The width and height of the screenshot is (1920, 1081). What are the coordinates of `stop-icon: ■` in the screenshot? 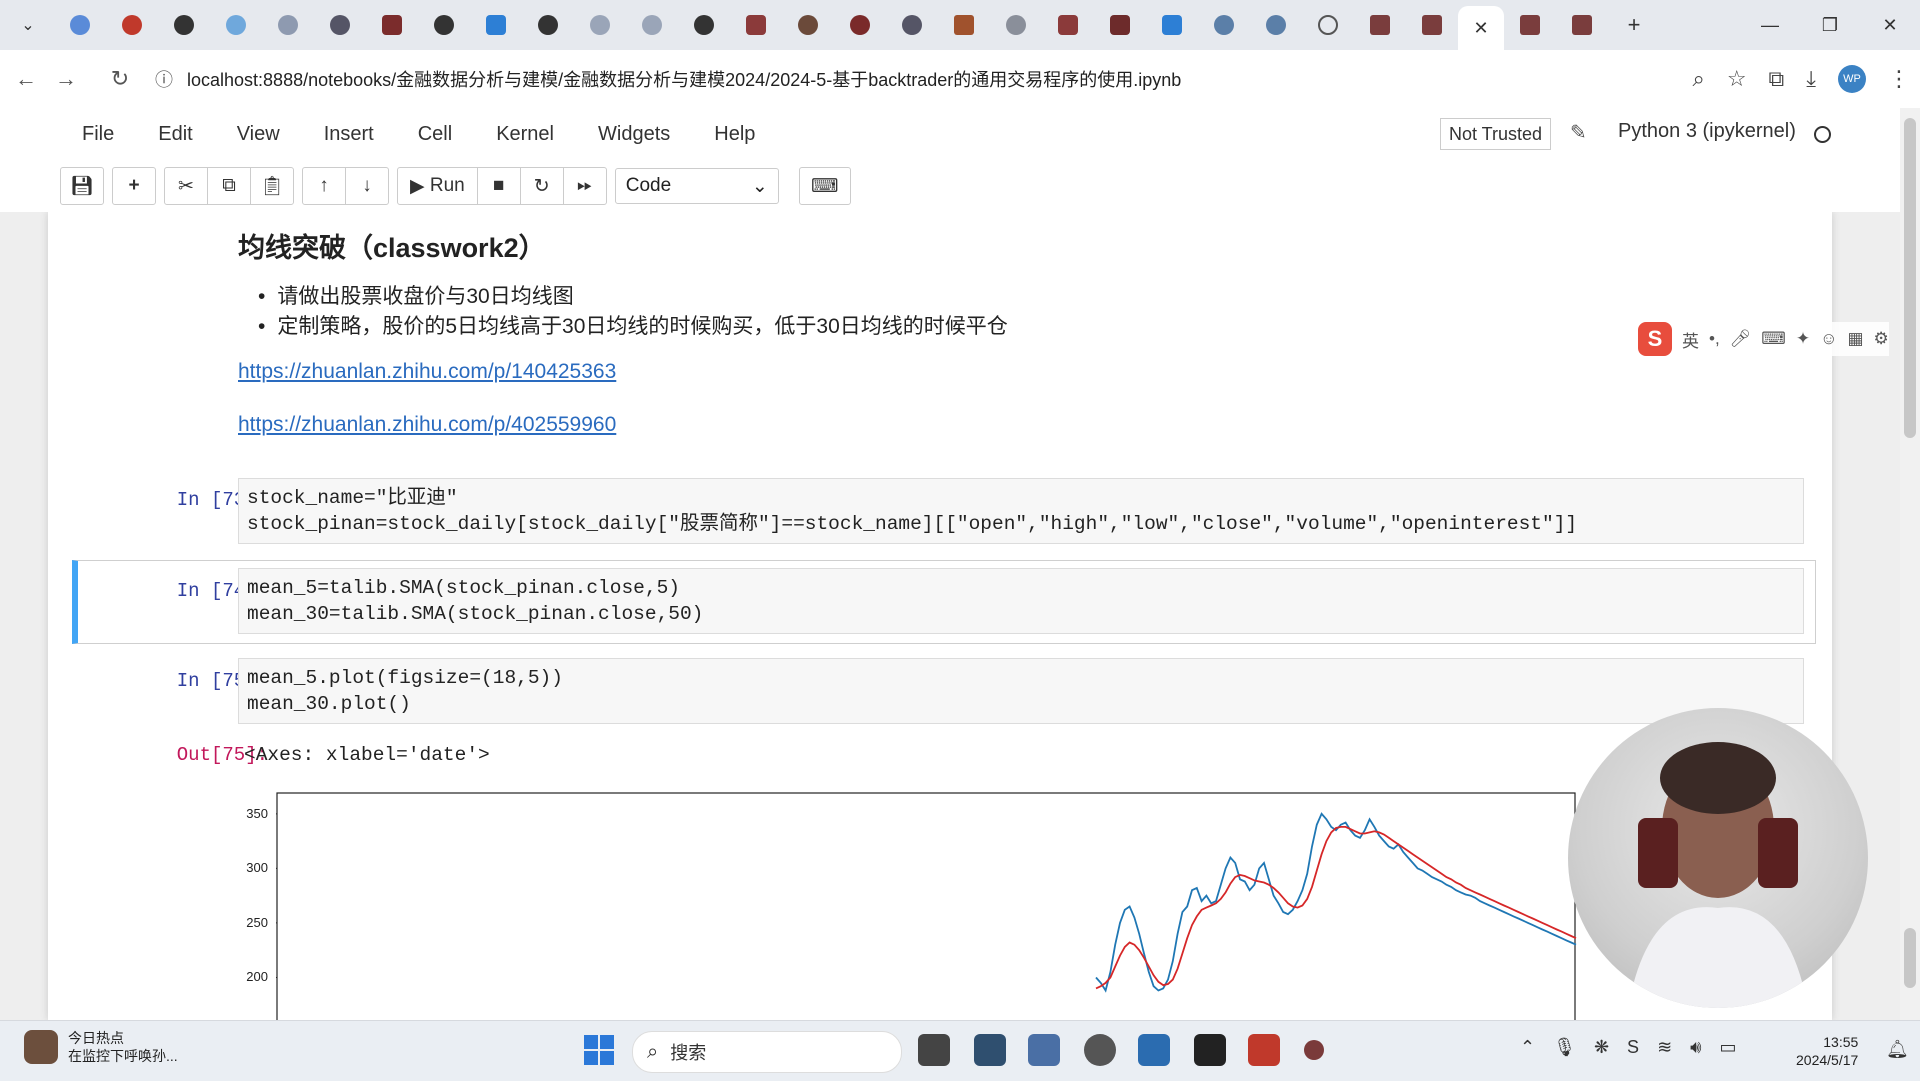 It's located at (499, 186).